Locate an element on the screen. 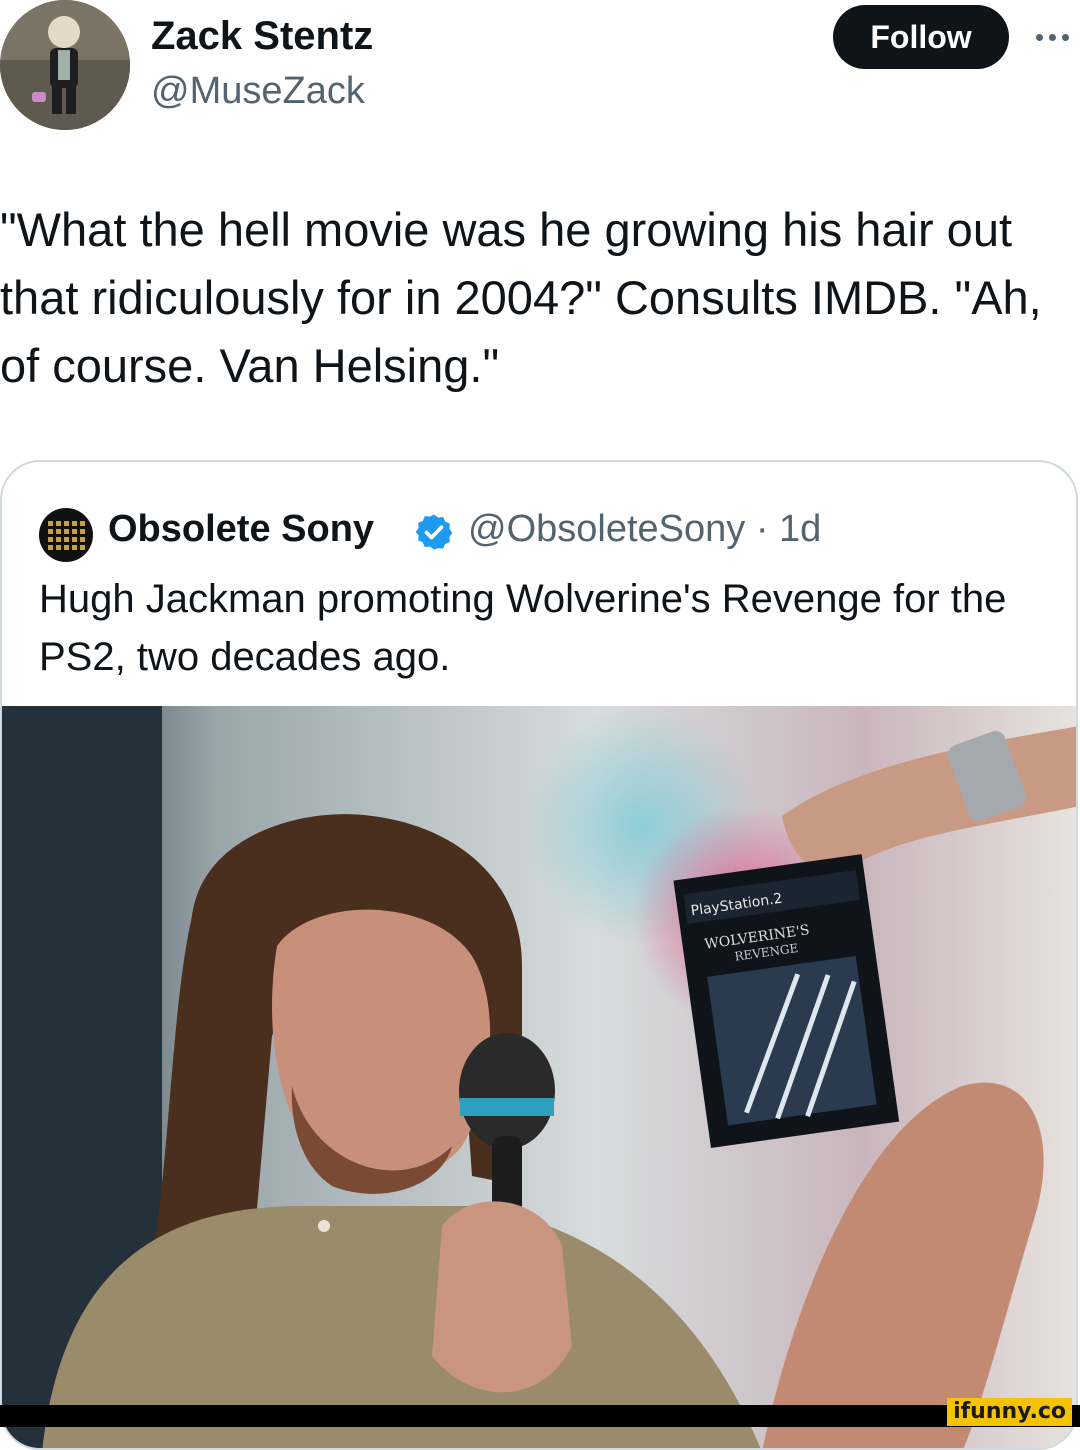  more-options-icon is located at coordinates (1056, 37).